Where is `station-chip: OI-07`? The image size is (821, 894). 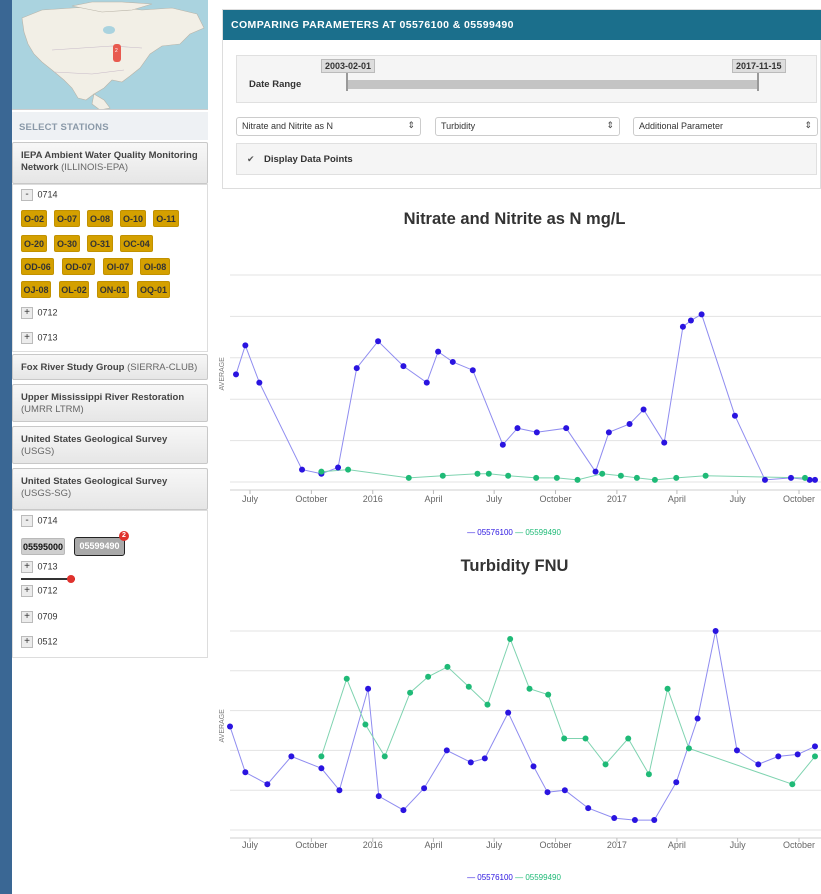
station-chip: OI-07 is located at coordinates (118, 266).